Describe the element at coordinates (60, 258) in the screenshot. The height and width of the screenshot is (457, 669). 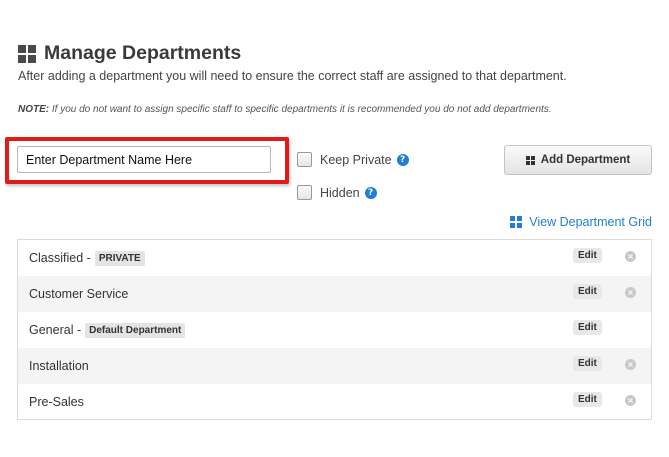
I see `department-name: Classified -` at that location.